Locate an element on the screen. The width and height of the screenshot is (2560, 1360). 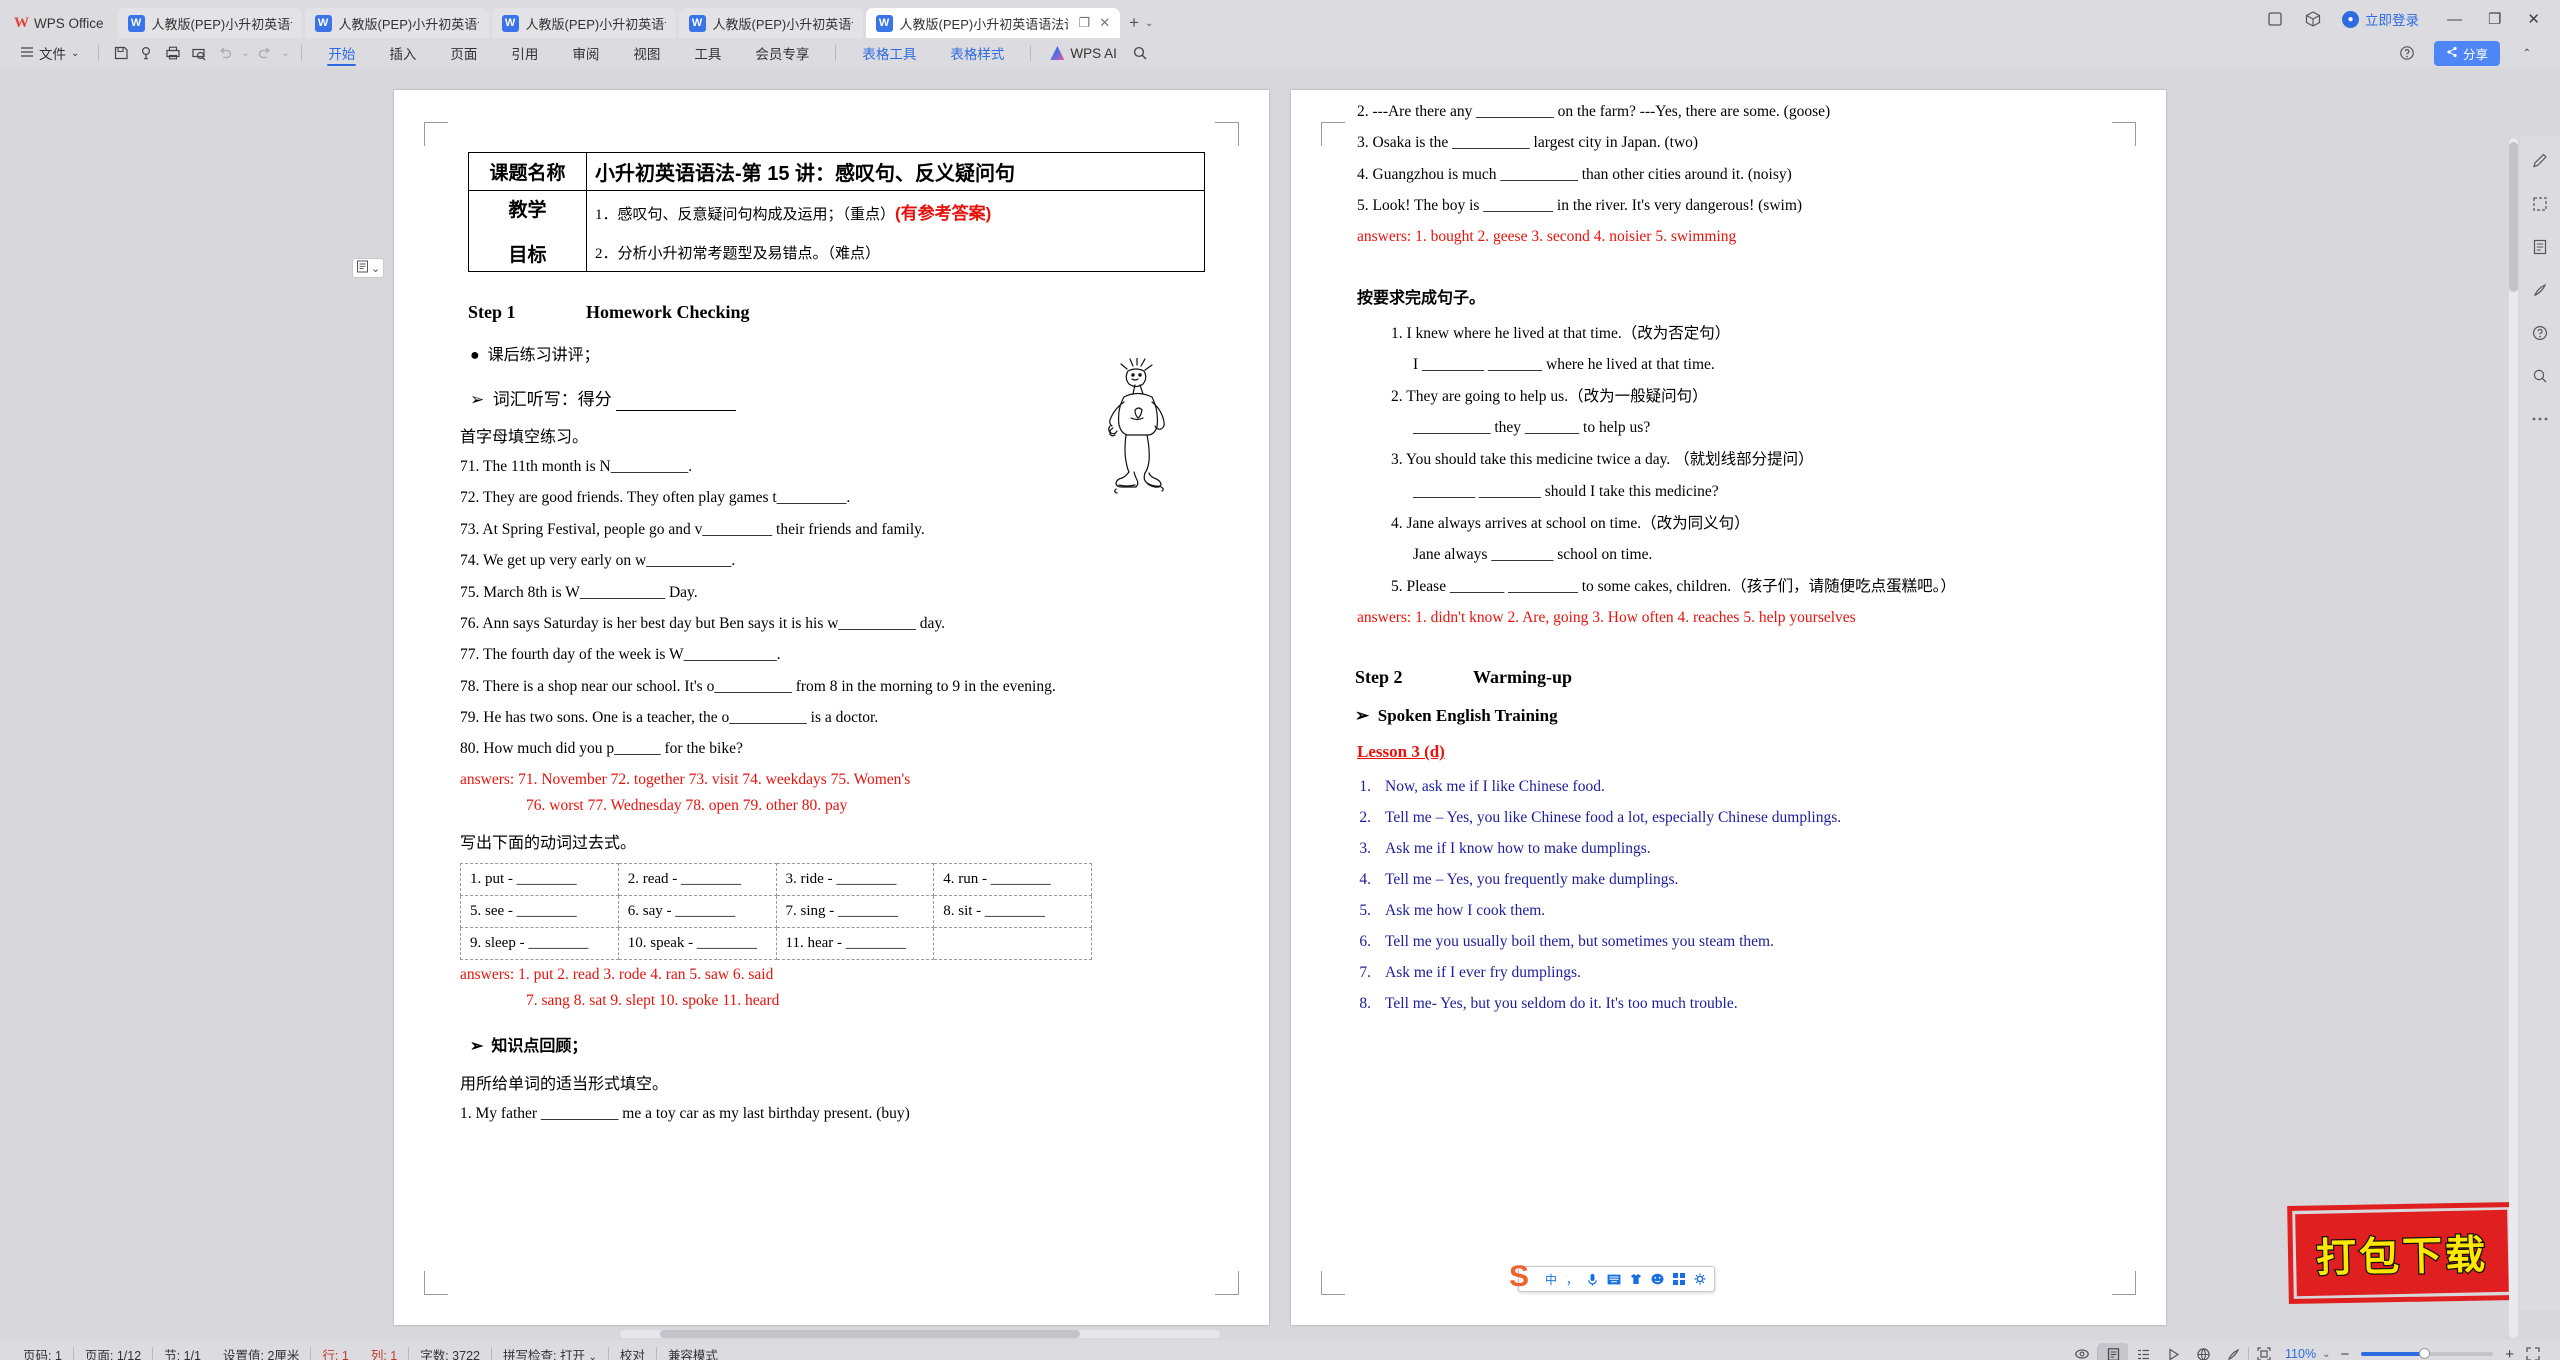
read-view-icon is located at coordinates (2173, 1351).